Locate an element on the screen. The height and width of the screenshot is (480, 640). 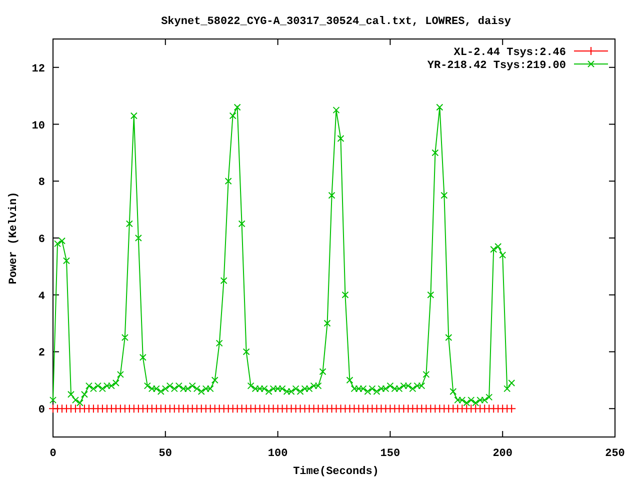
x-tick-label: 0 is located at coordinates (53, 454).